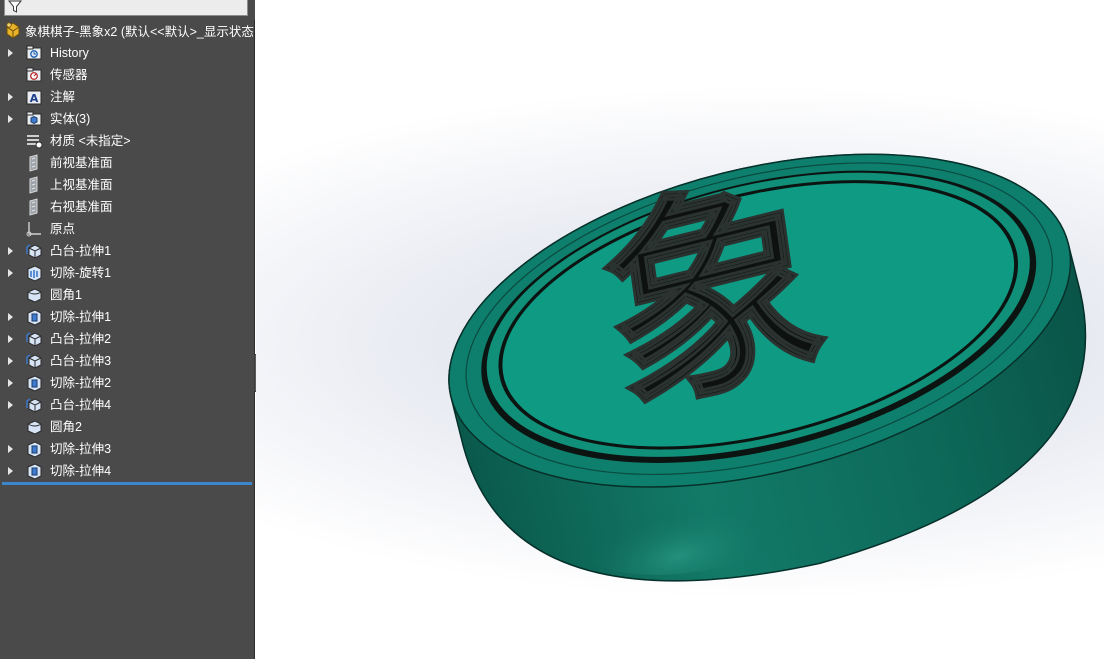 The image size is (1104, 659). Describe the element at coordinates (139, 31) in the screenshot. I see `part-name: 象棋棋子-黑象x2 (默认<<默认>_显示状态` at that location.